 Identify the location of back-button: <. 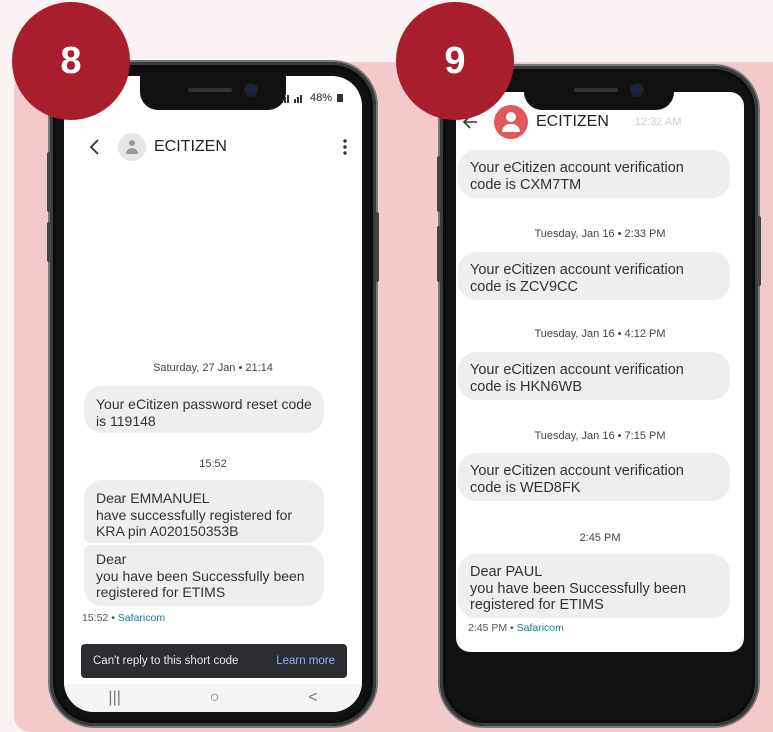
(312, 698).